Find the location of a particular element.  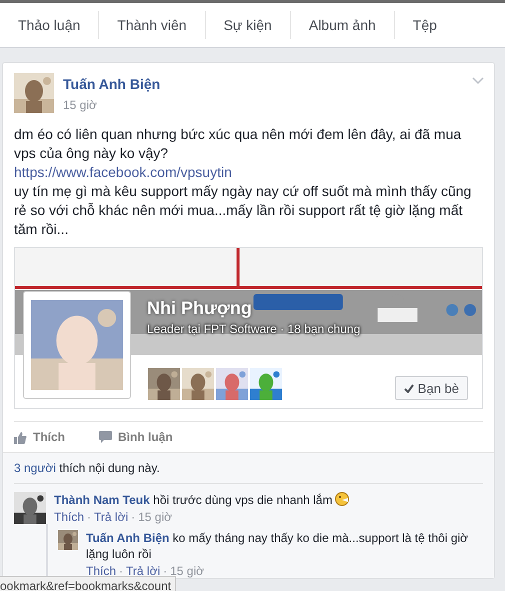

friends-button: Bạn bè is located at coordinates (431, 388).